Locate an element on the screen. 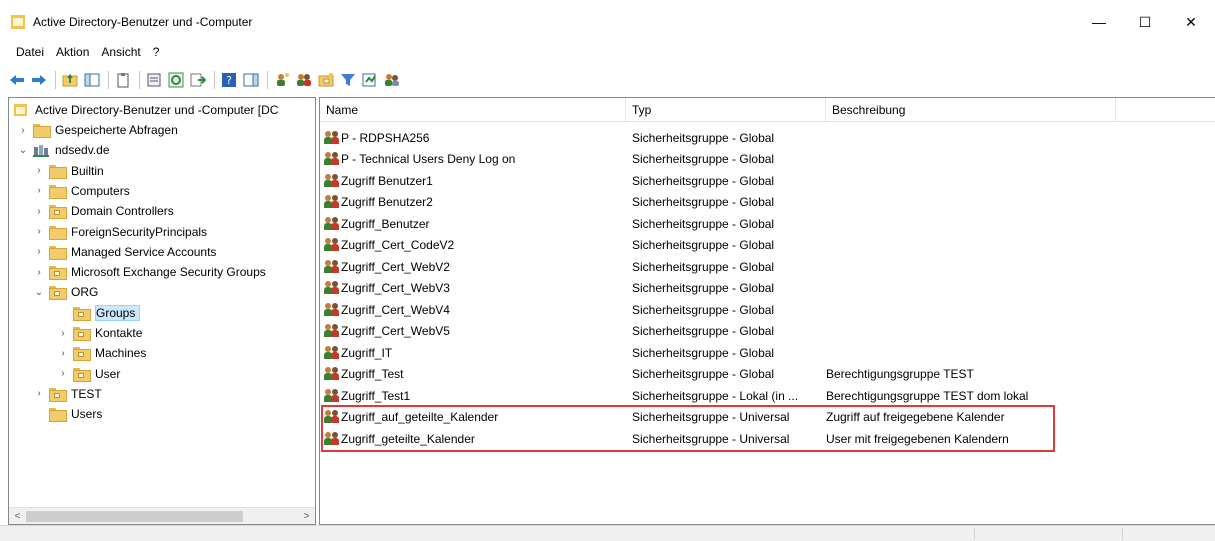 Image resolution: width=1215 pixels, height=541 pixels. tree-item: › Machines is located at coordinates (101, 353).